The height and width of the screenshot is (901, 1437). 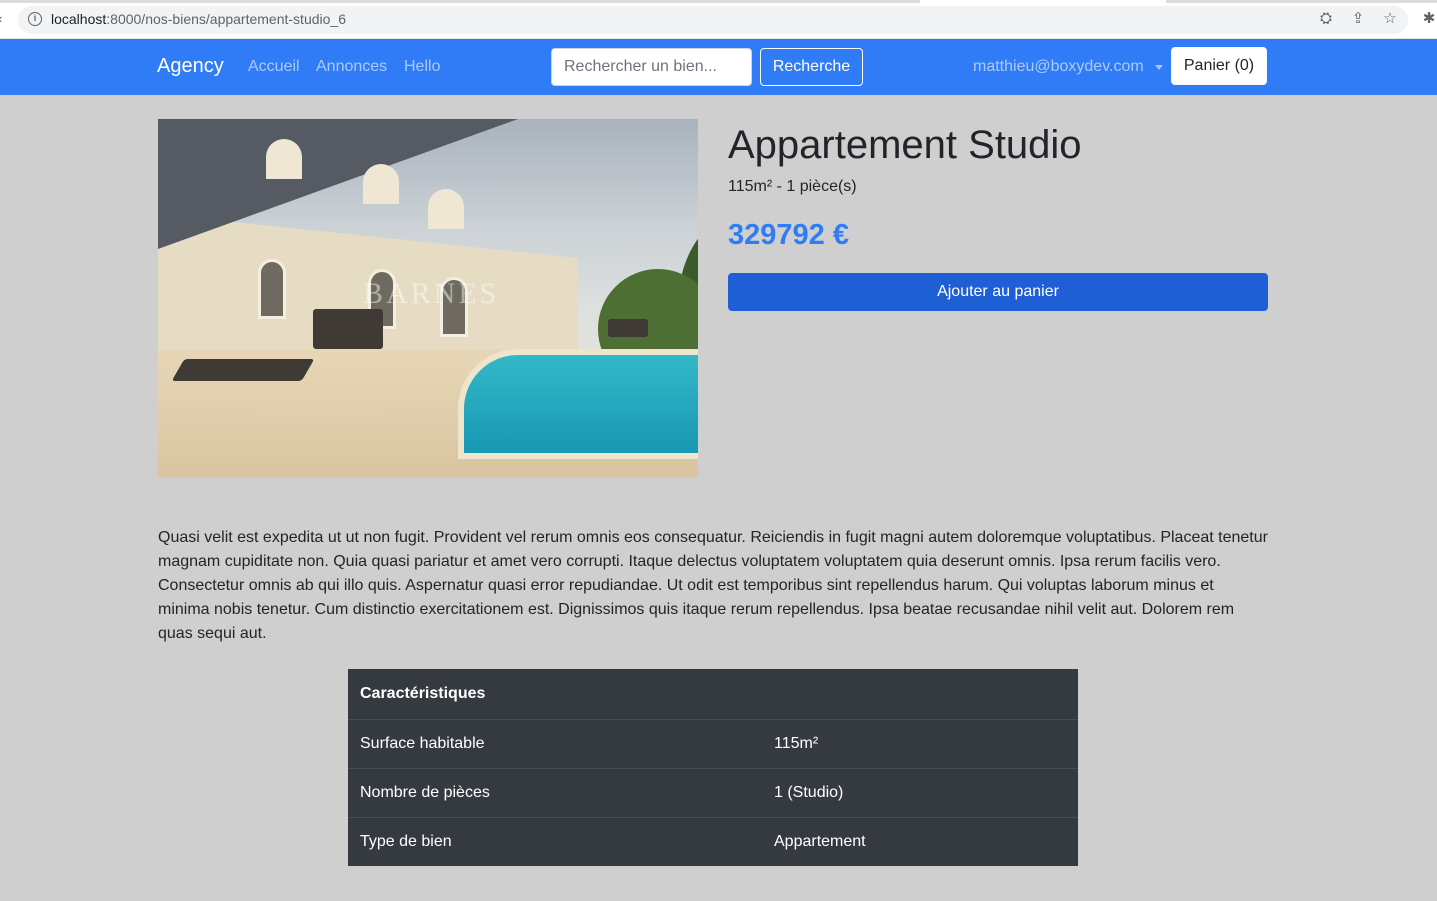 I want to click on table-header-row: Caractéristiques, so click(x=713, y=694).